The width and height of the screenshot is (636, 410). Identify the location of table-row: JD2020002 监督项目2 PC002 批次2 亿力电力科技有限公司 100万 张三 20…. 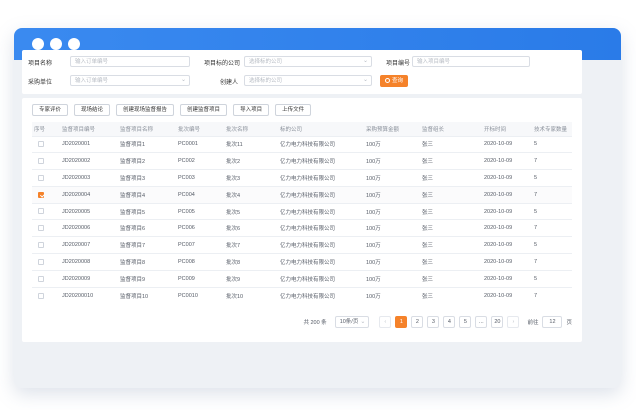
(302, 161).